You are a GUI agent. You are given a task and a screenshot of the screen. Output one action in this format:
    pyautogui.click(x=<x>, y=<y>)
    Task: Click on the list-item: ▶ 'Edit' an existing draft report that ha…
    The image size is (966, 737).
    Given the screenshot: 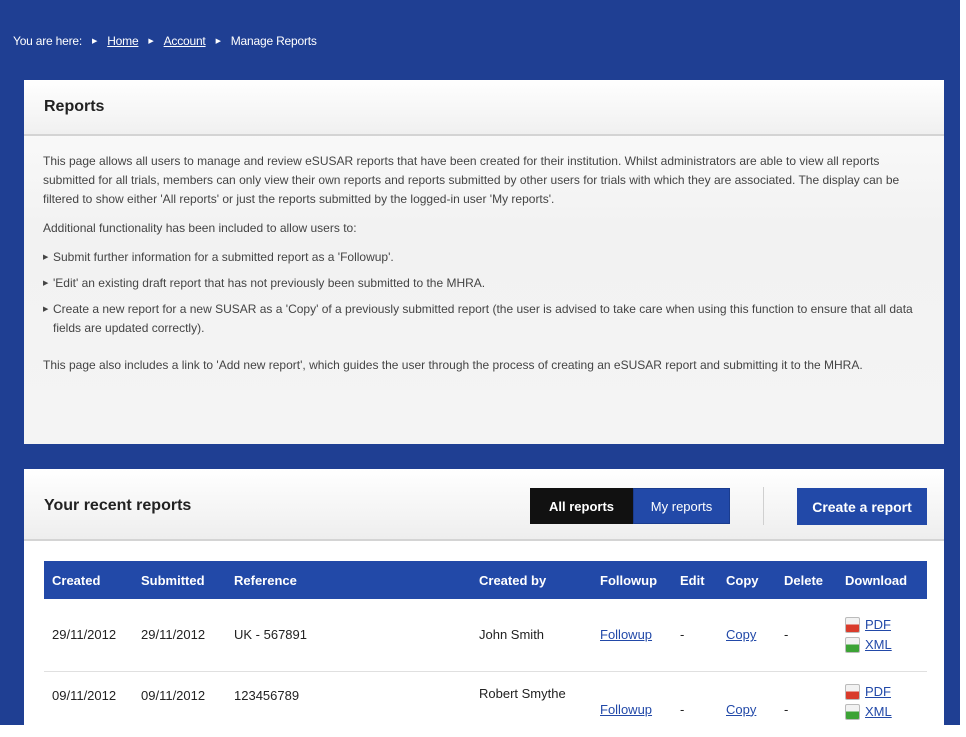 What is the action you would take?
    pyautogui.click(x=484, y=283)
    